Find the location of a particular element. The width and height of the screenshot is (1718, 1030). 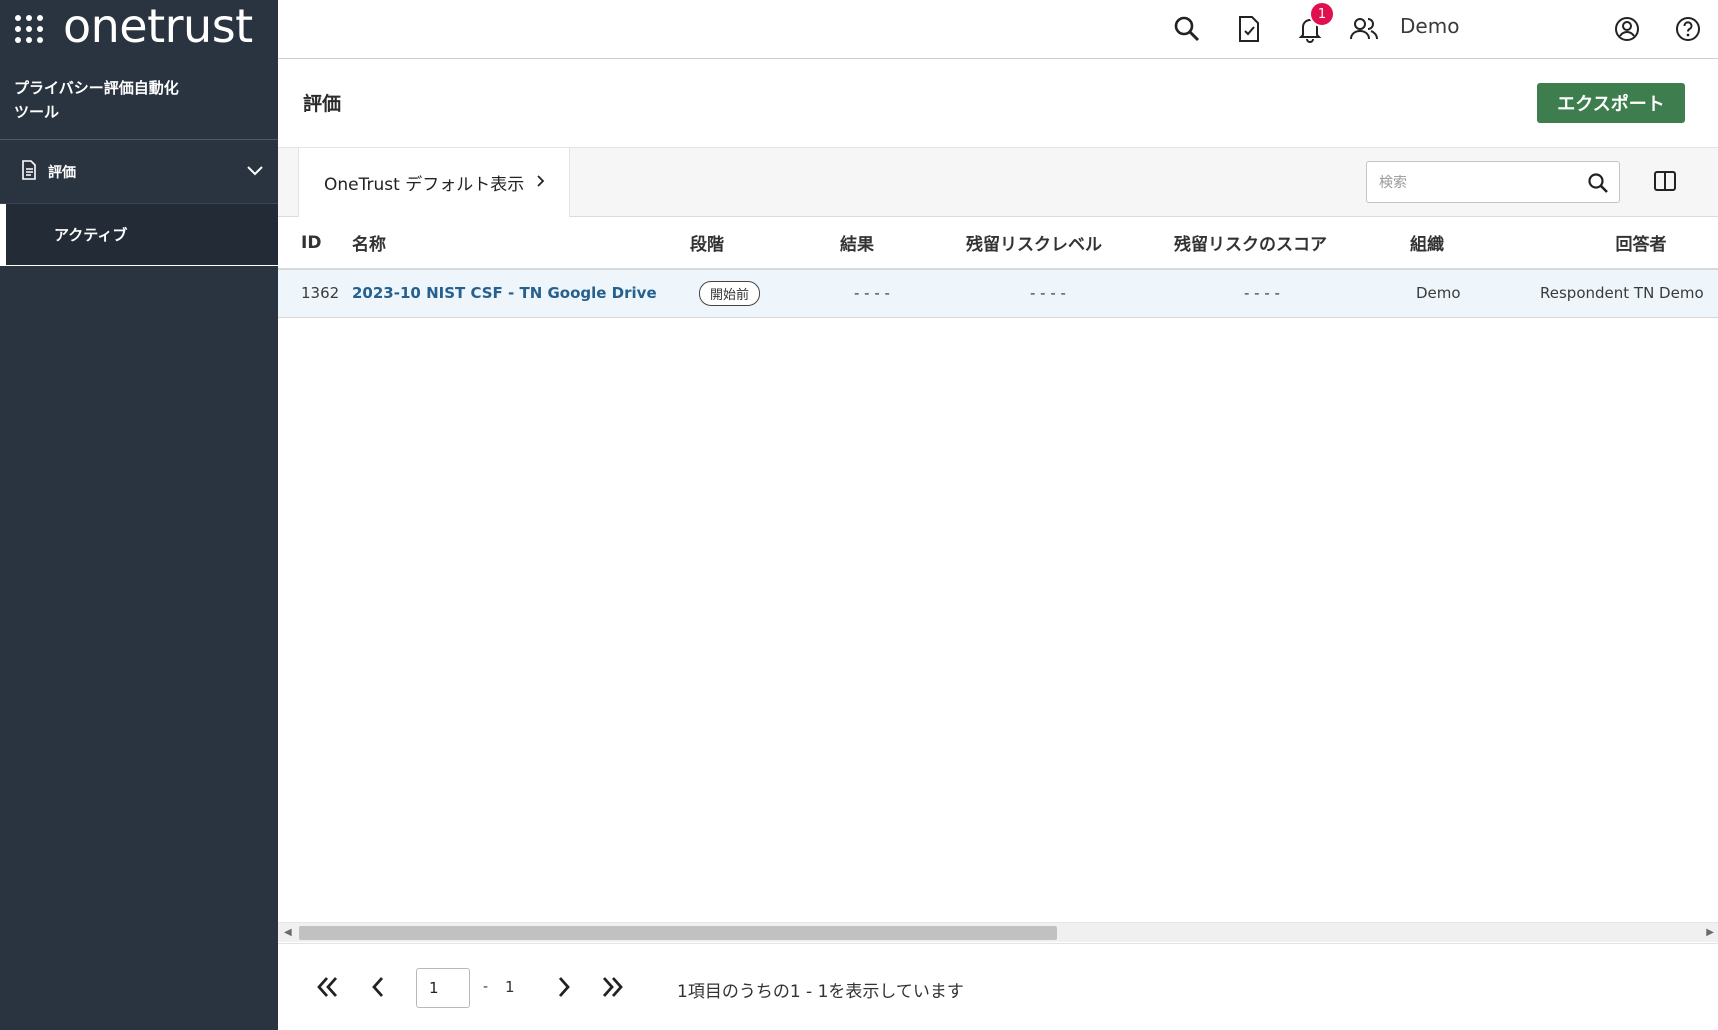

column-header-result: 結果 is located at coordinates (903, 243).